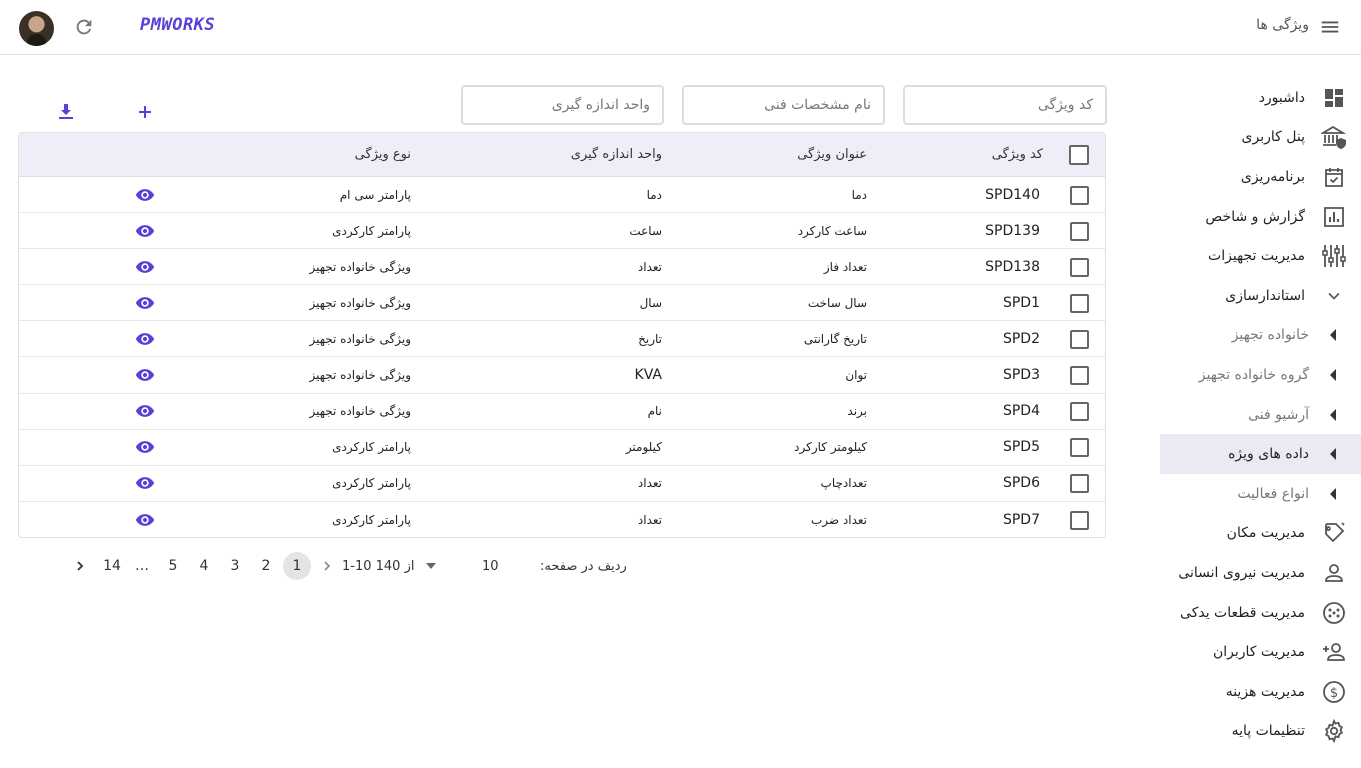 This screenshot has width=1361, height=768. Describe the element at coordinates (66, 112) in the screenshot. I see `download-icon` at that location.